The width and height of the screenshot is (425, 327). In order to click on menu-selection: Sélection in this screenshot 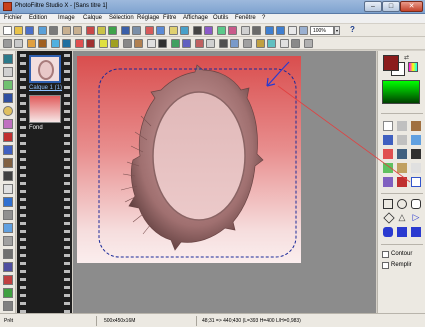, I will do `click(121, 18)`.